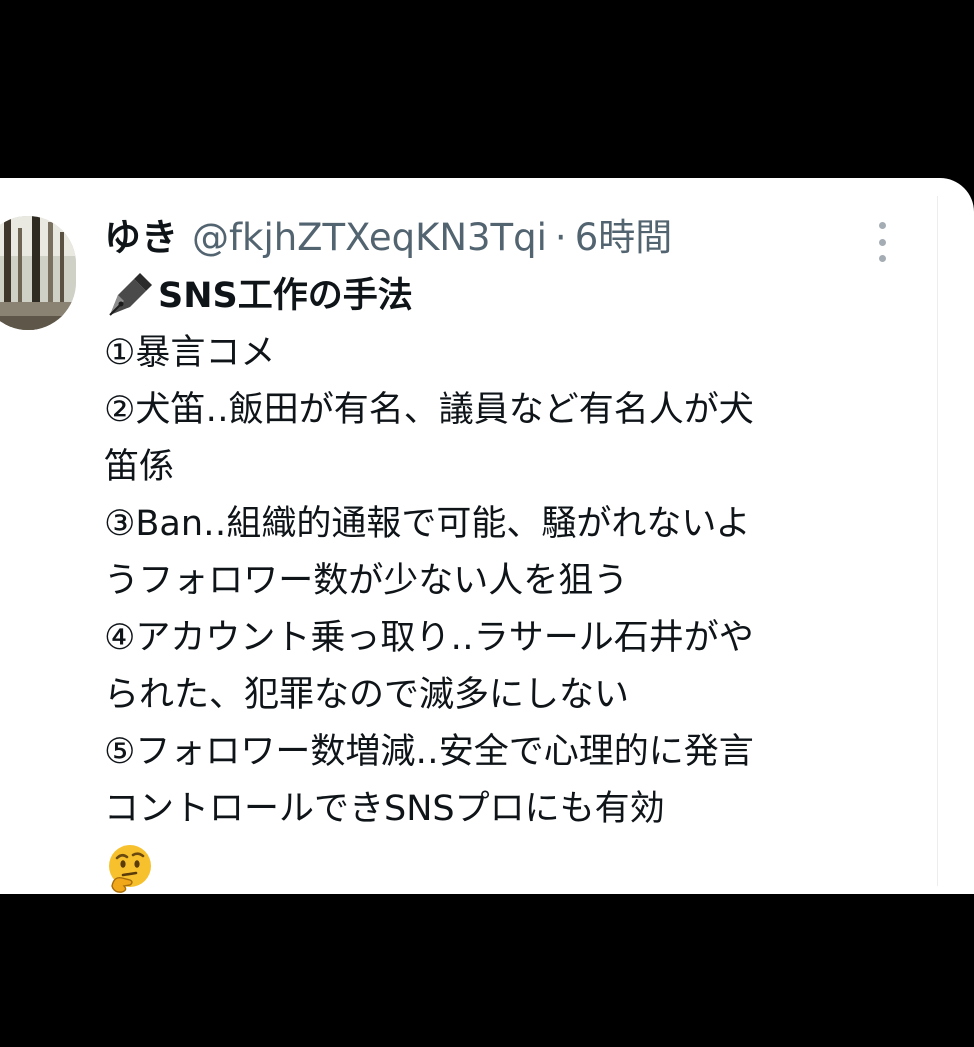 The height and width of the screenshot is (1047, 974). Describe the element at coordinates (504, 296) in the screenshot. I see `tweet-title-line: SNS工作の手法` at that location.